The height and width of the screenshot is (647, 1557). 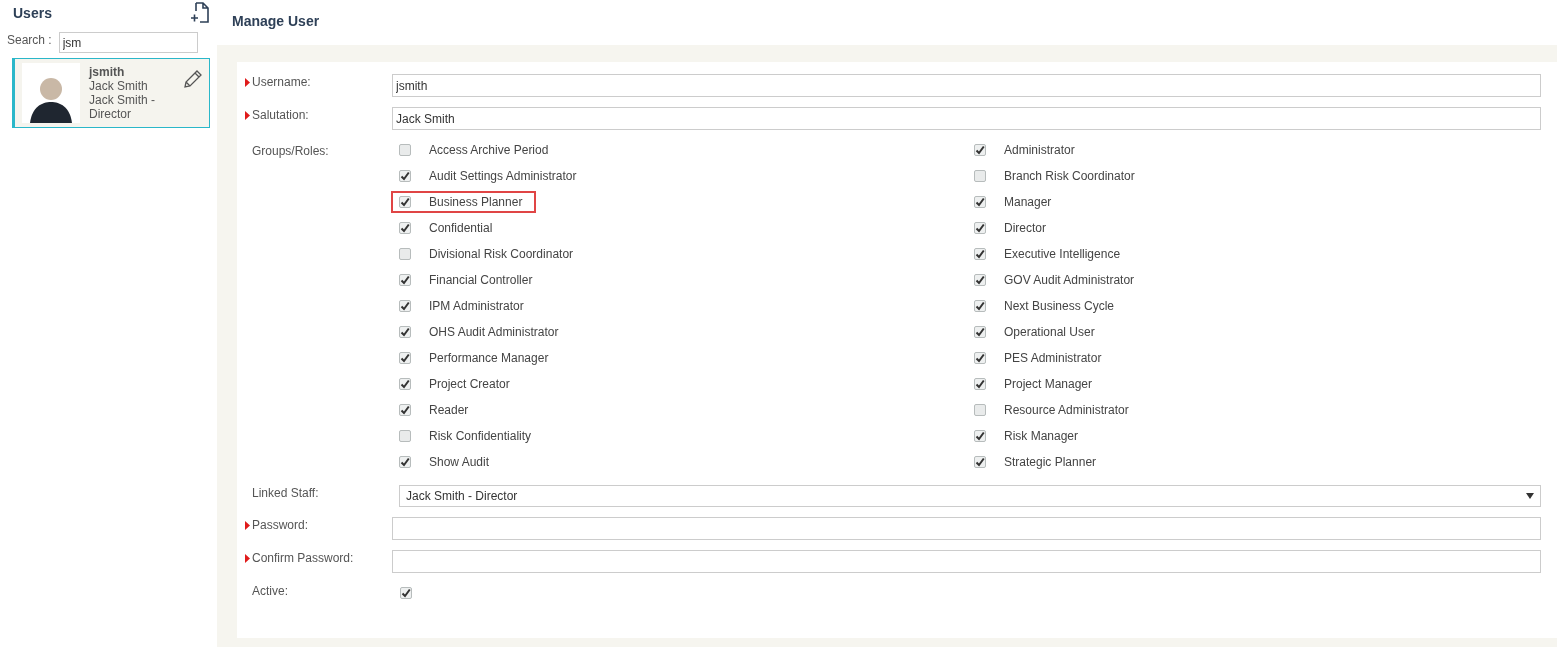 What do you see at coordinates (1530, 496) in the screenshot?
I see `caret-icon` at bounding box center [1530, 496].